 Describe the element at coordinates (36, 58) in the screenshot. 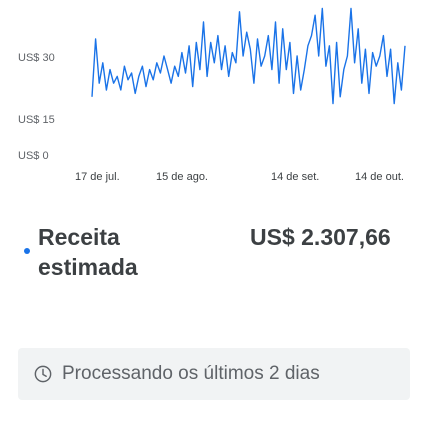

I see `y-tick-label: US$ 30` at that location.